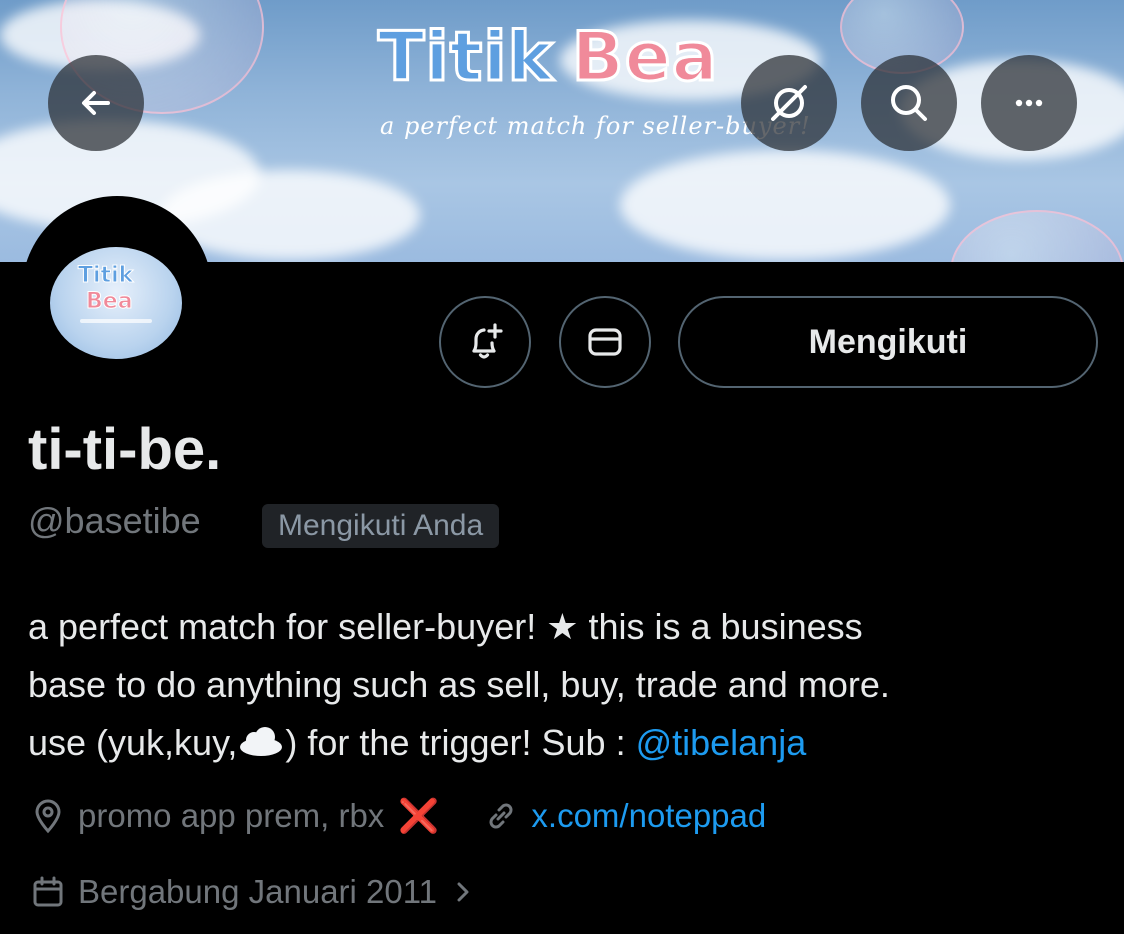  What do you see at coordinates (381, 526) in the screenshot?
I see `follows-you-badge: Mengikuti Anda` at bounding box center [381, 526].